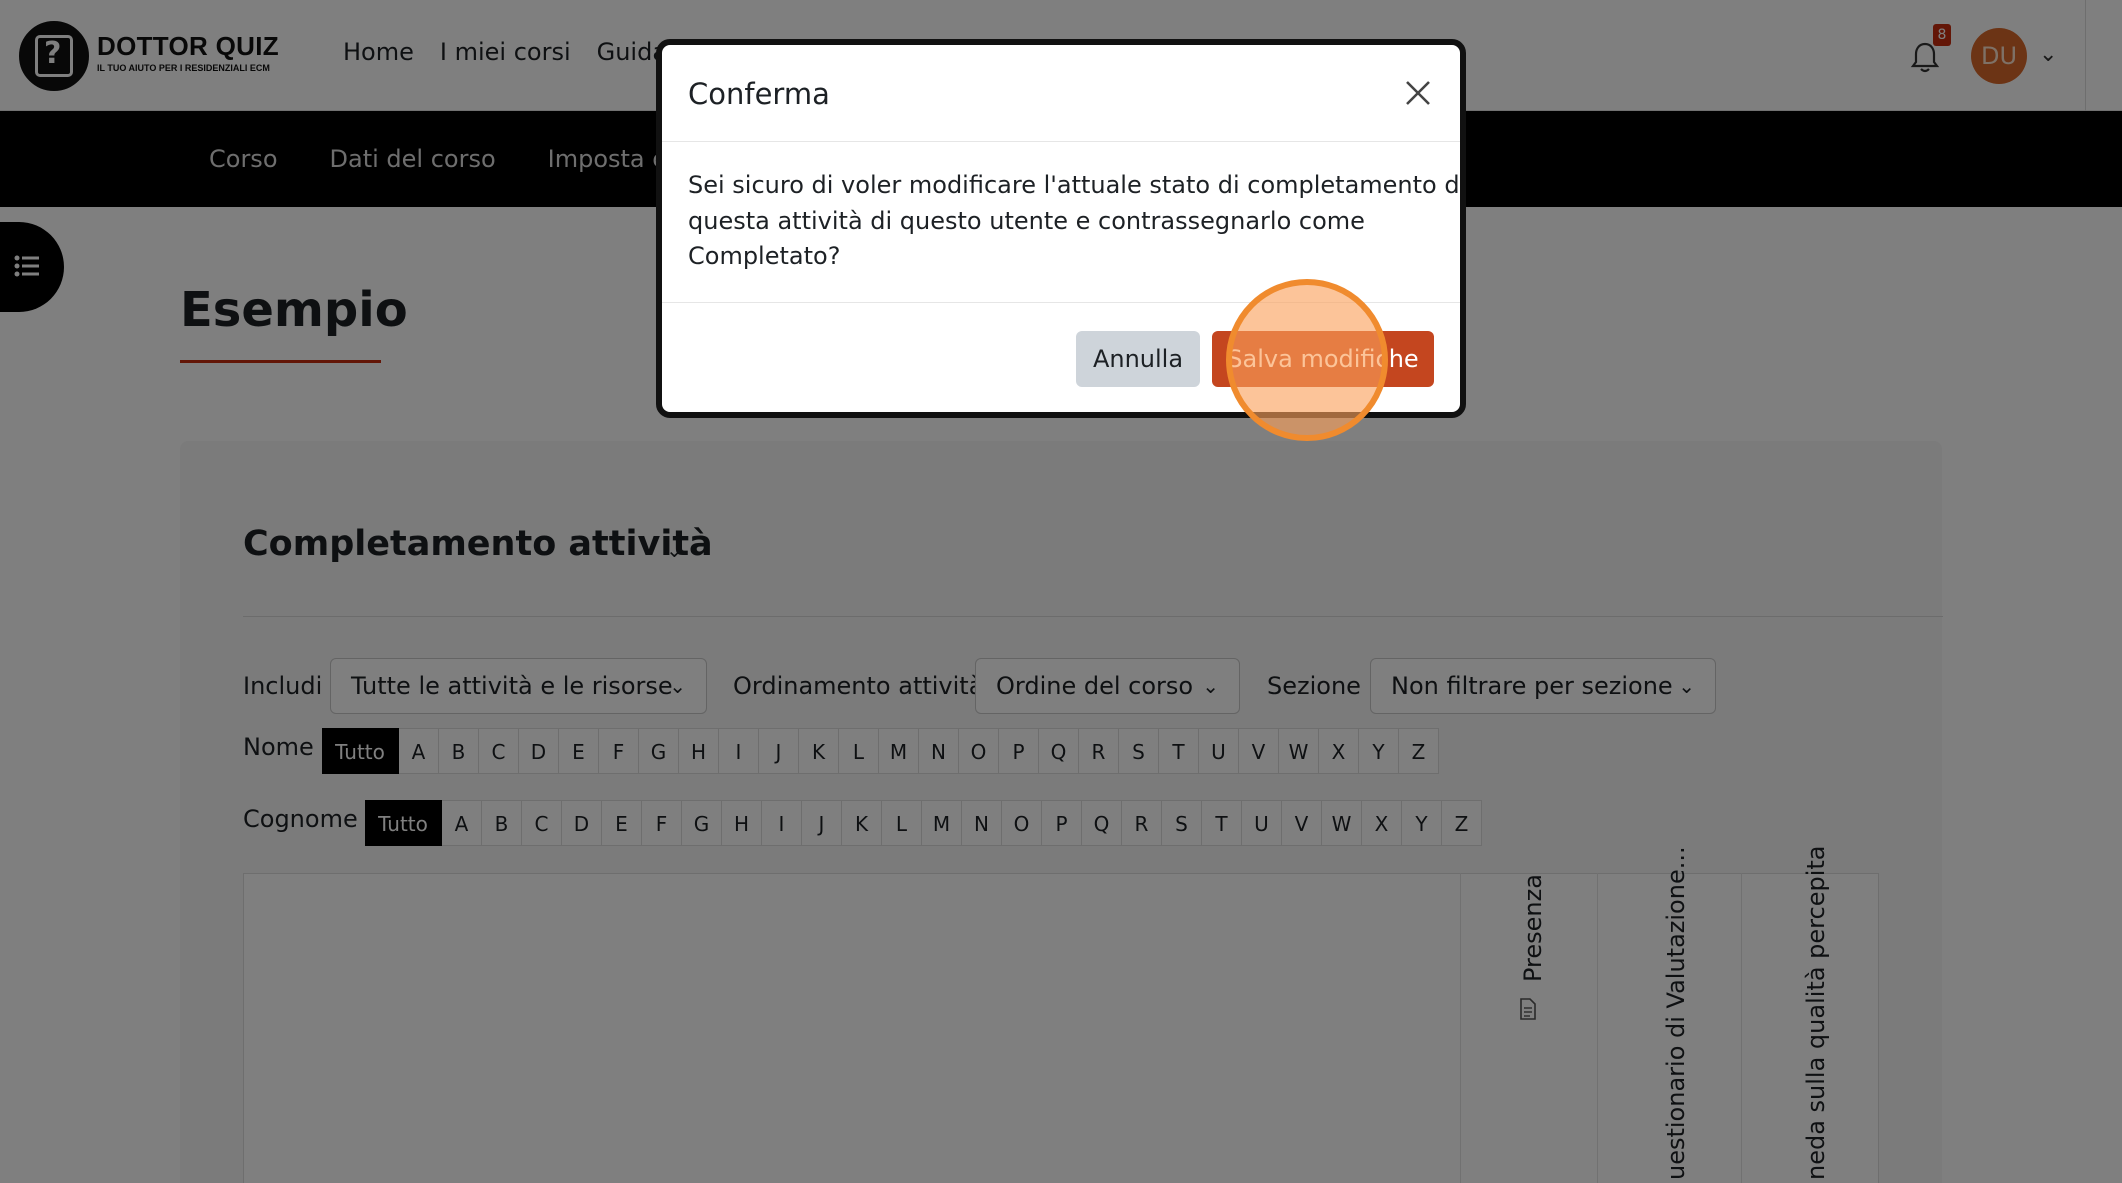  Describe the element at coordinates (1307, 360) in the screenshot. I see `click-highlight` at that location.